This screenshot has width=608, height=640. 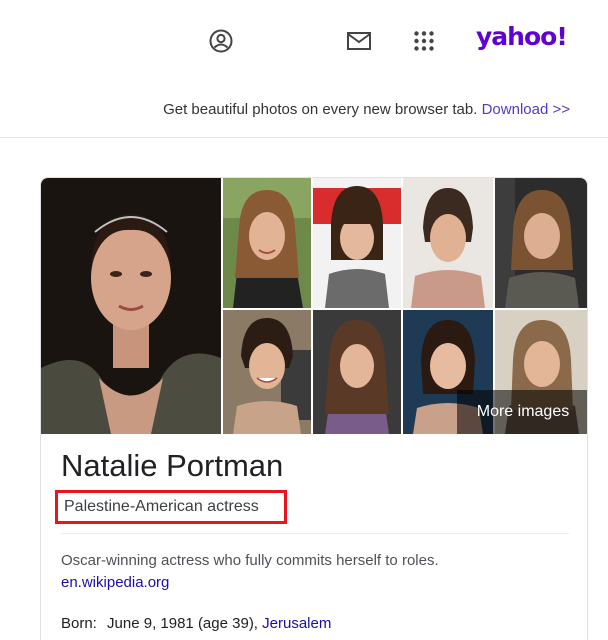 I want to click on born-label: Born:, so click(x=79, y=623).